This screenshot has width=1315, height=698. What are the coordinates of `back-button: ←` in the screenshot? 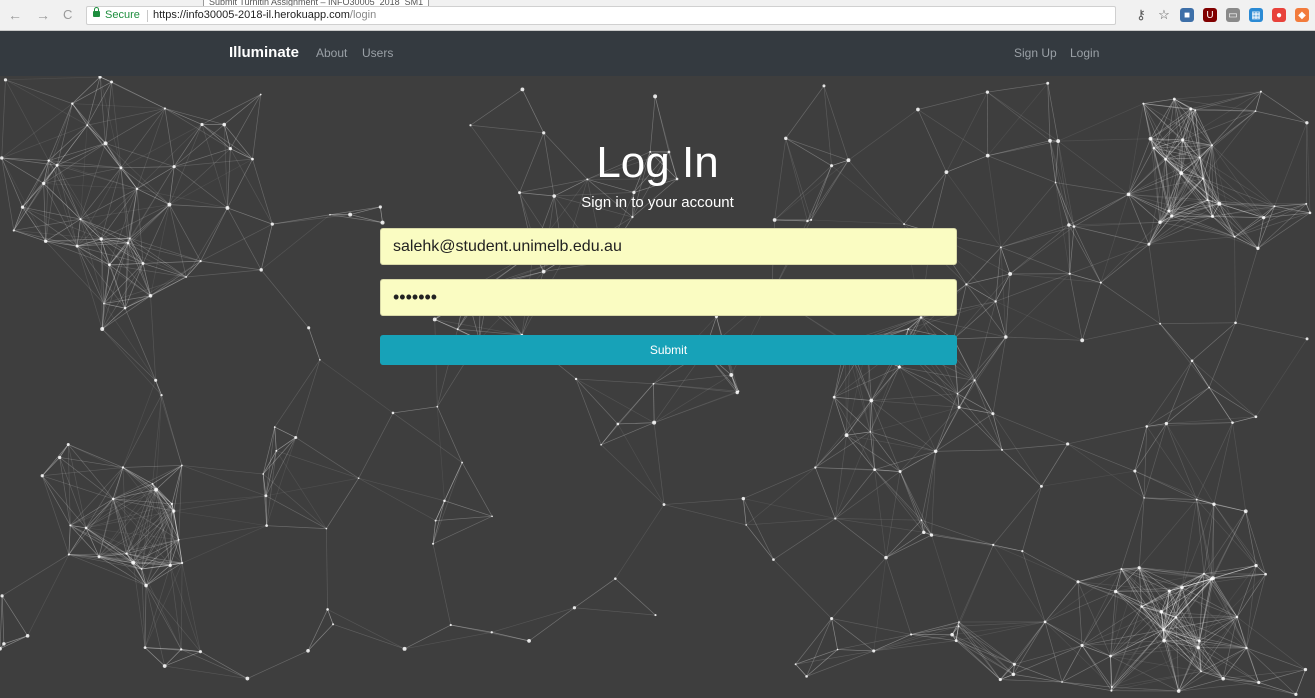 It's located at (15, 15).